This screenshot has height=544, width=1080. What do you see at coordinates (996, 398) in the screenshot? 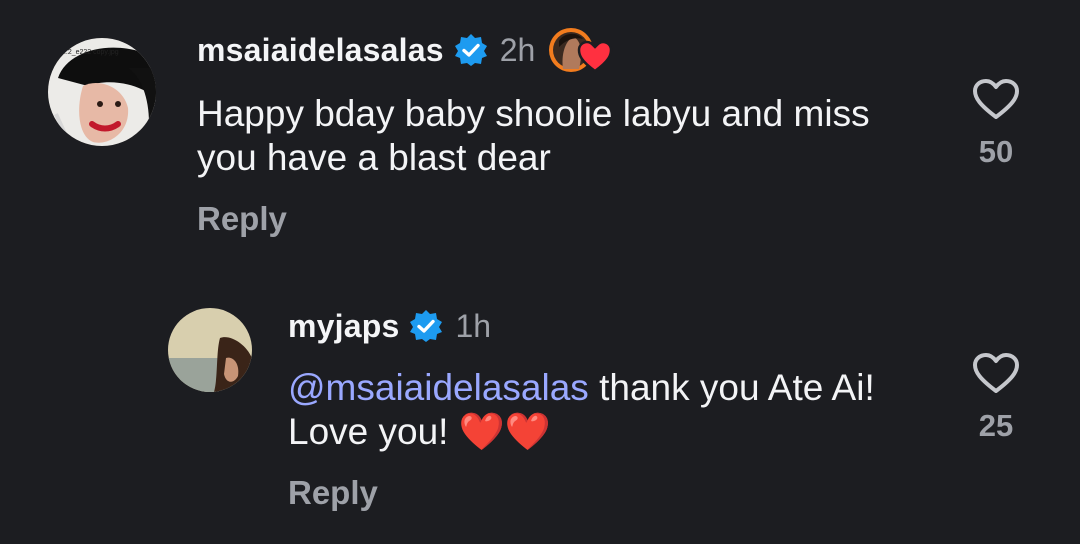
I see `like-button: 25` at bounding box center [996, 398].